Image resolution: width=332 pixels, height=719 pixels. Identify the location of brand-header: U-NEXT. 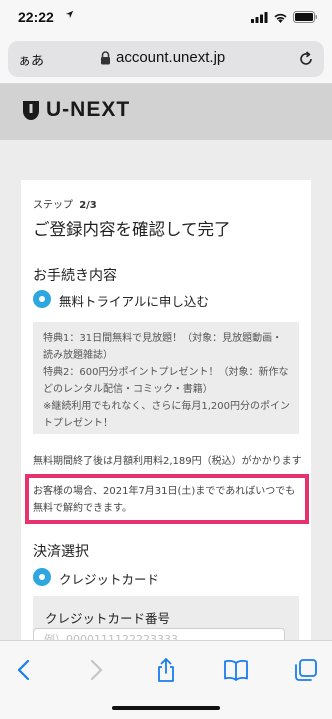
(166, 112).